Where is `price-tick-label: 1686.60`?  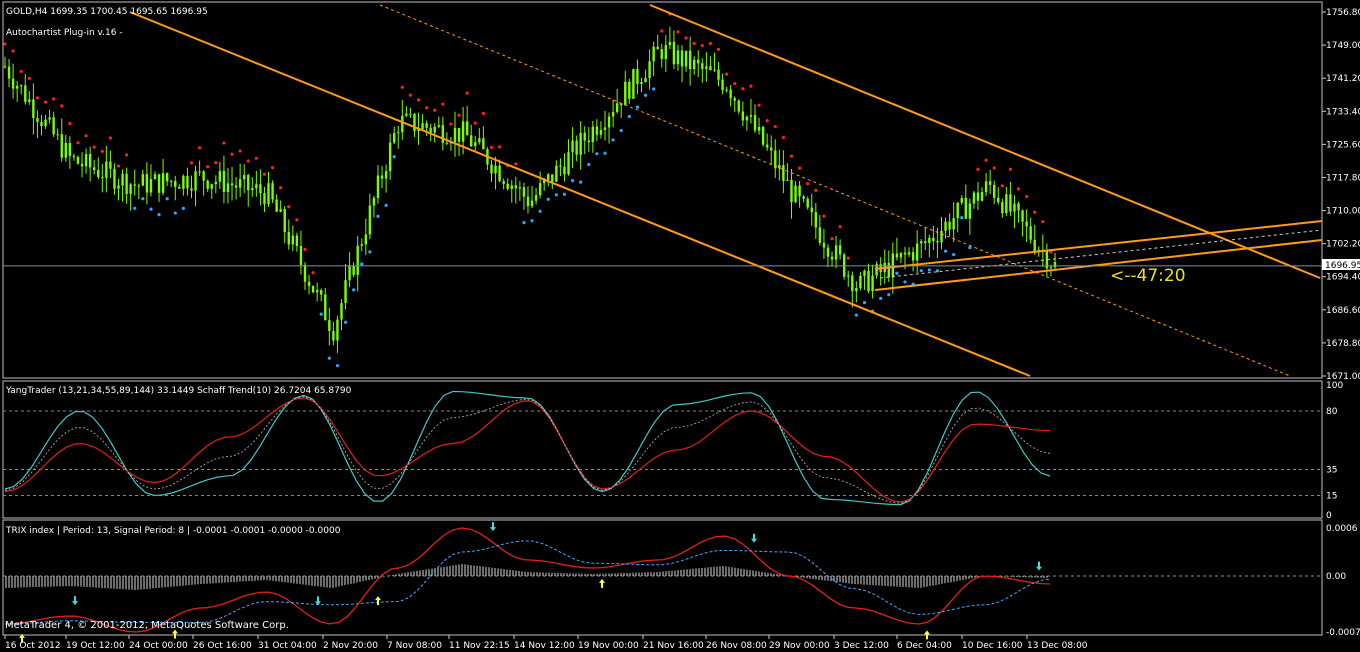 price-tick-label: 1686.60 is located at coordinates (1343, 311).